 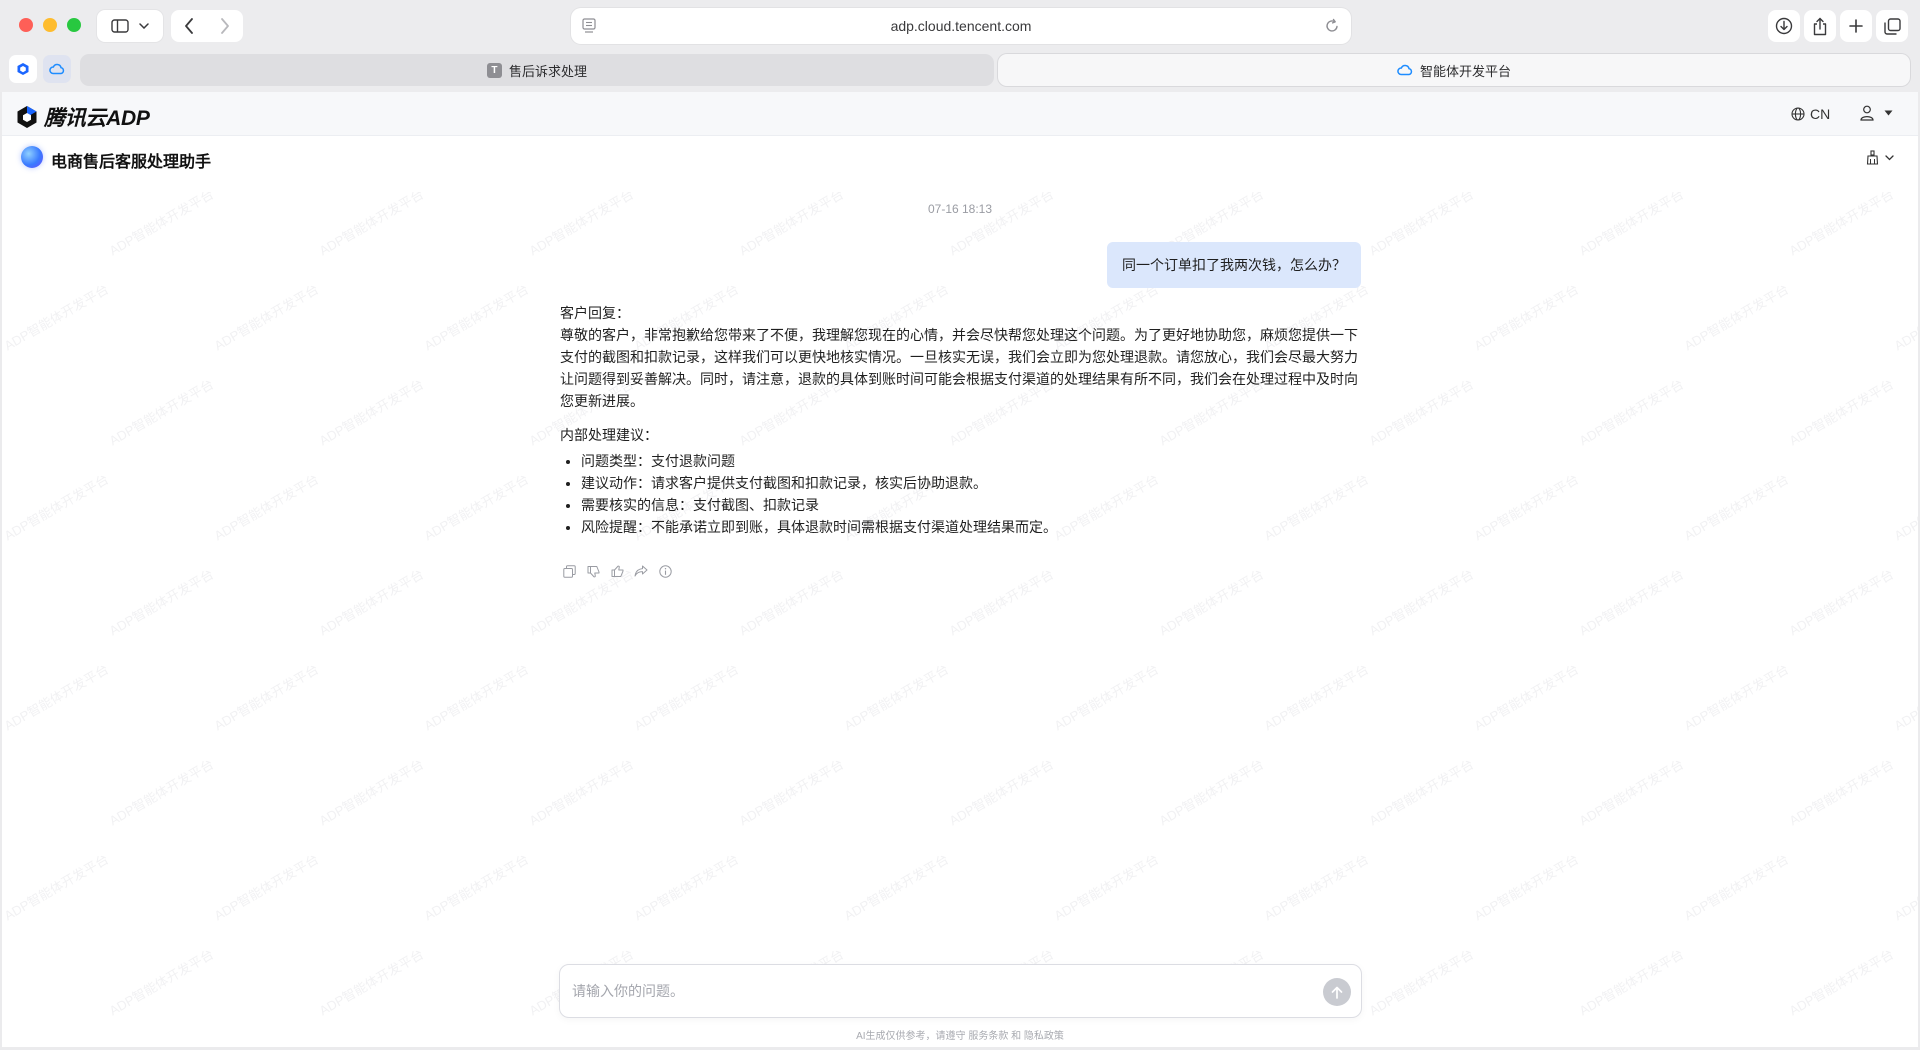 I want to click on chevron-down-icon, so click(x=144, y=26).